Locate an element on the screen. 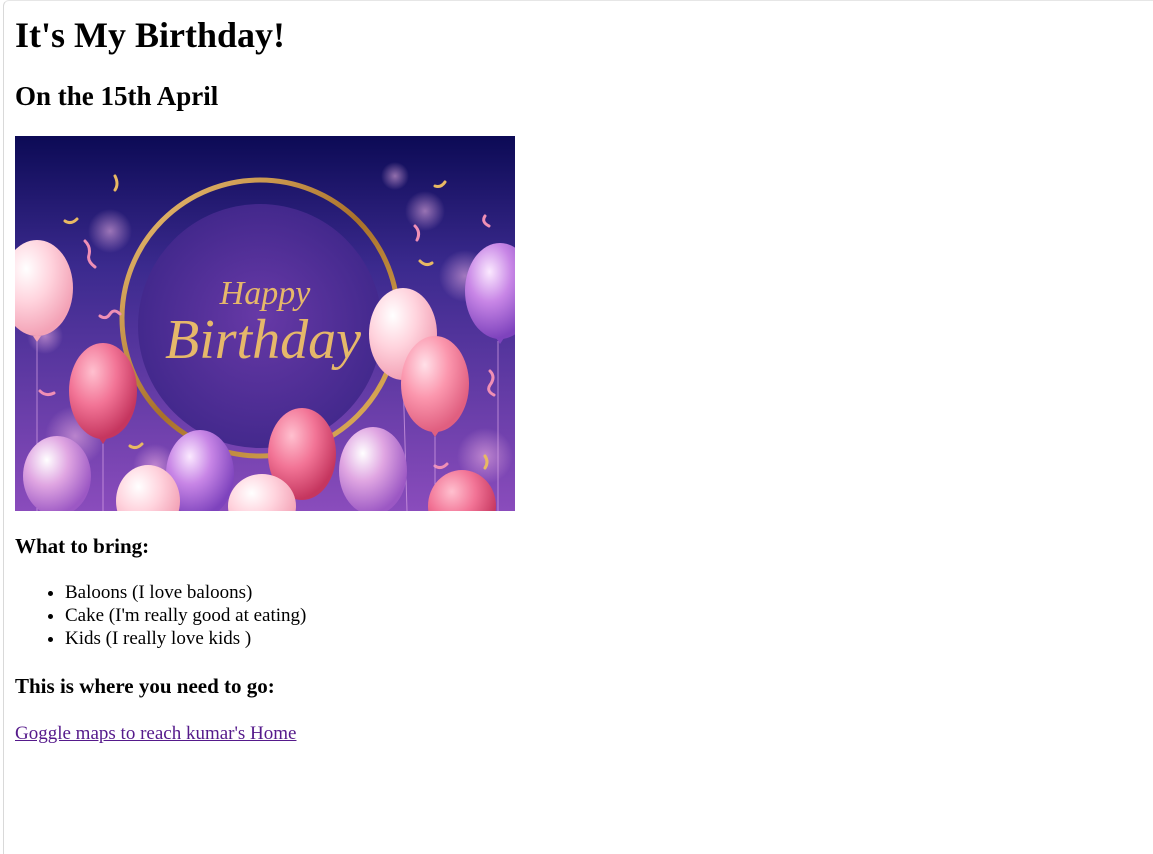 The width and height of the screenshot is (1153, 854). google-maps-link: Goggle maps to reach kumar's Home is located at coordinates (155, 733).